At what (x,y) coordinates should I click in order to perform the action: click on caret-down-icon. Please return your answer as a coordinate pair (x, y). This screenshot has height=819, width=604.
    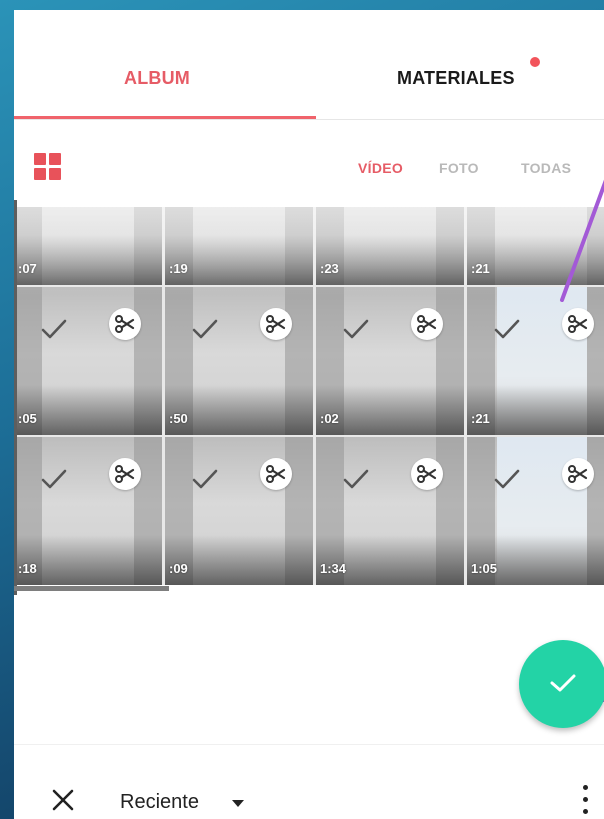
    Looking at the image, I should click on (238, 803).